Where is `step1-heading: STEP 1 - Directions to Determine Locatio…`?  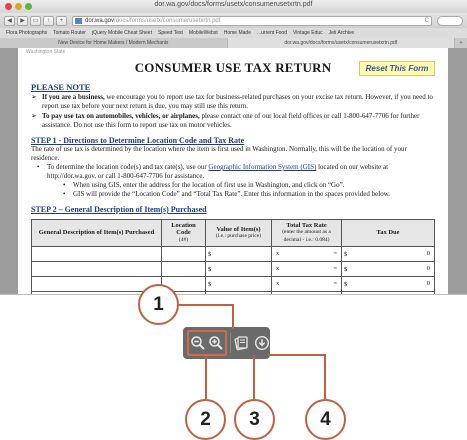
step1-heading: STEP 1 - Directions to Determine Locatio… is located at coordinates (138, 140).